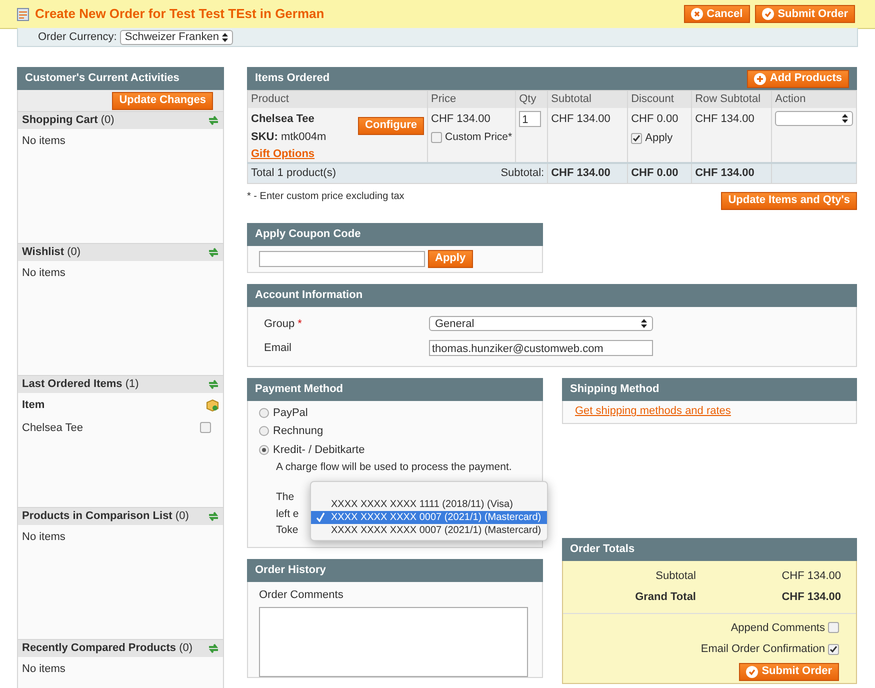 This screenshot has width=875, height=688. What do you see at coordinates (52, 428) in the screenshot?
I see `item-name: Chelsea Tee` at bounding box center [52, 428].